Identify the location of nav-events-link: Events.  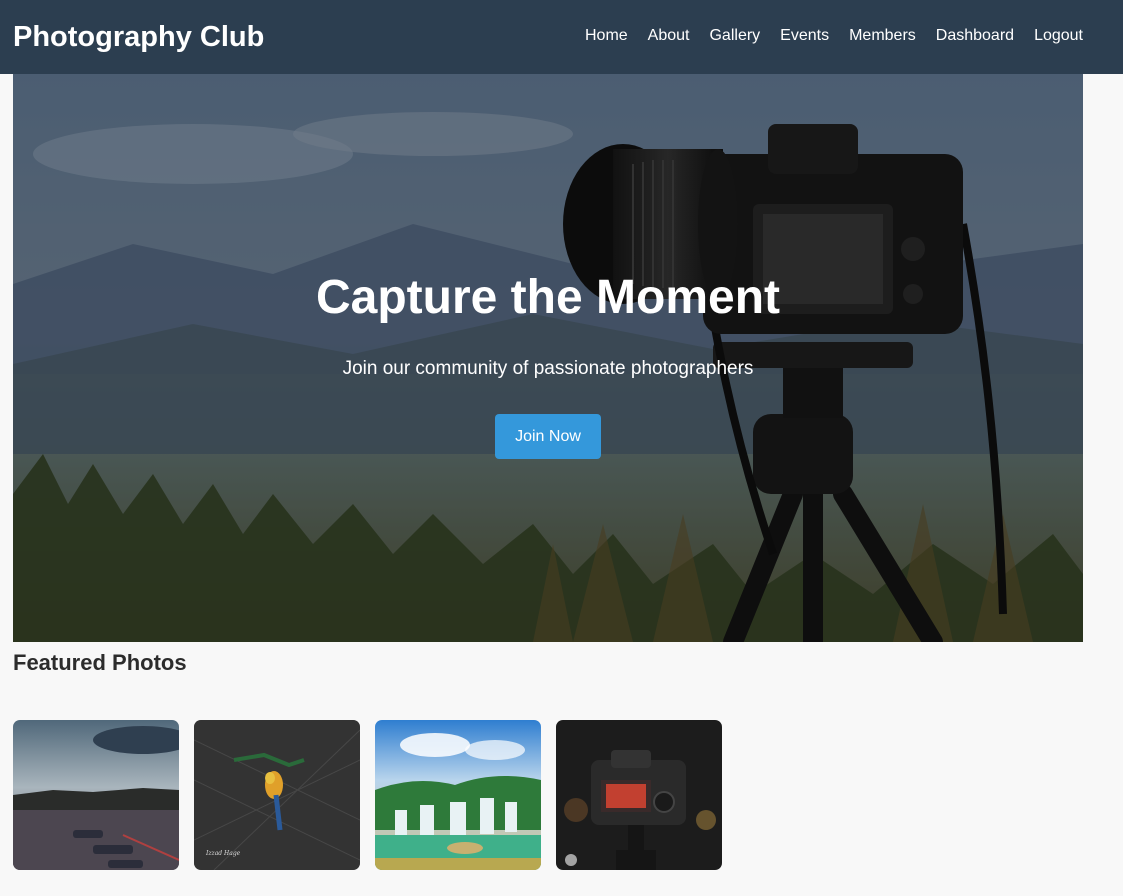
(804, 36).